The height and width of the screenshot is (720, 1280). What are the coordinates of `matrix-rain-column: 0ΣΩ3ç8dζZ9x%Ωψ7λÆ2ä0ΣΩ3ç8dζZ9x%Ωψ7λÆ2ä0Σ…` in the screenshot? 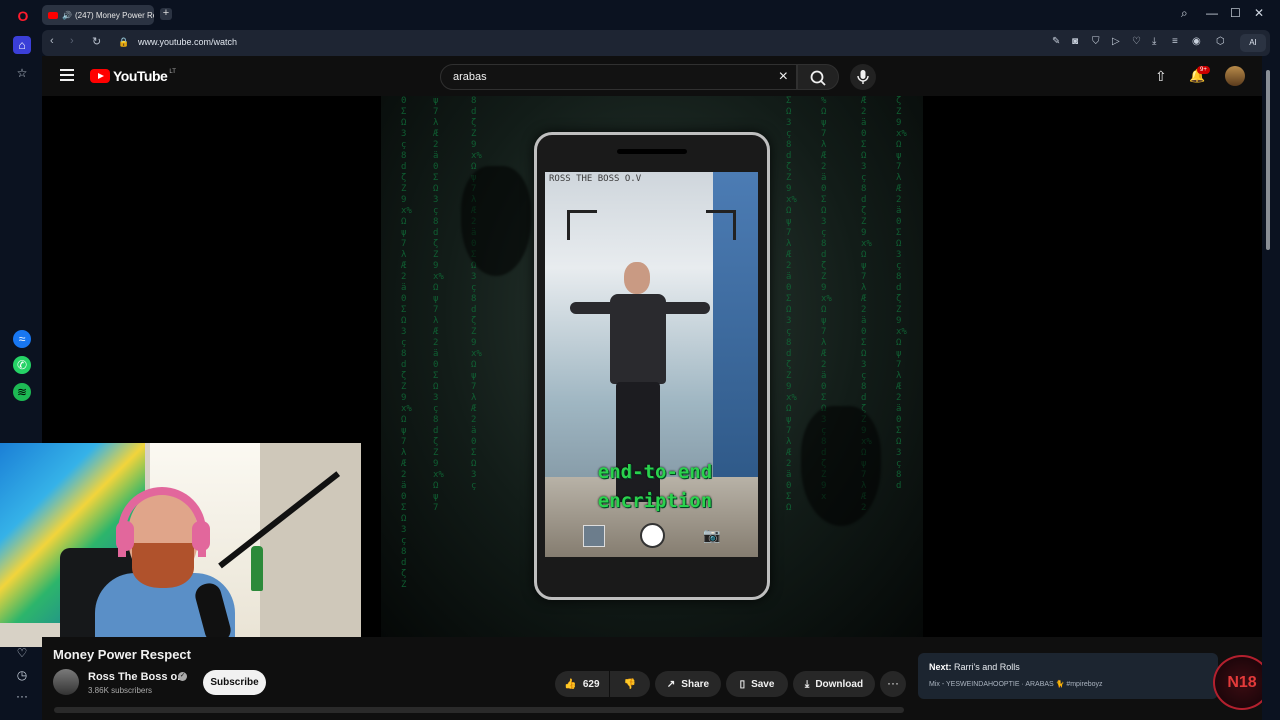 It's located at (406, 343).